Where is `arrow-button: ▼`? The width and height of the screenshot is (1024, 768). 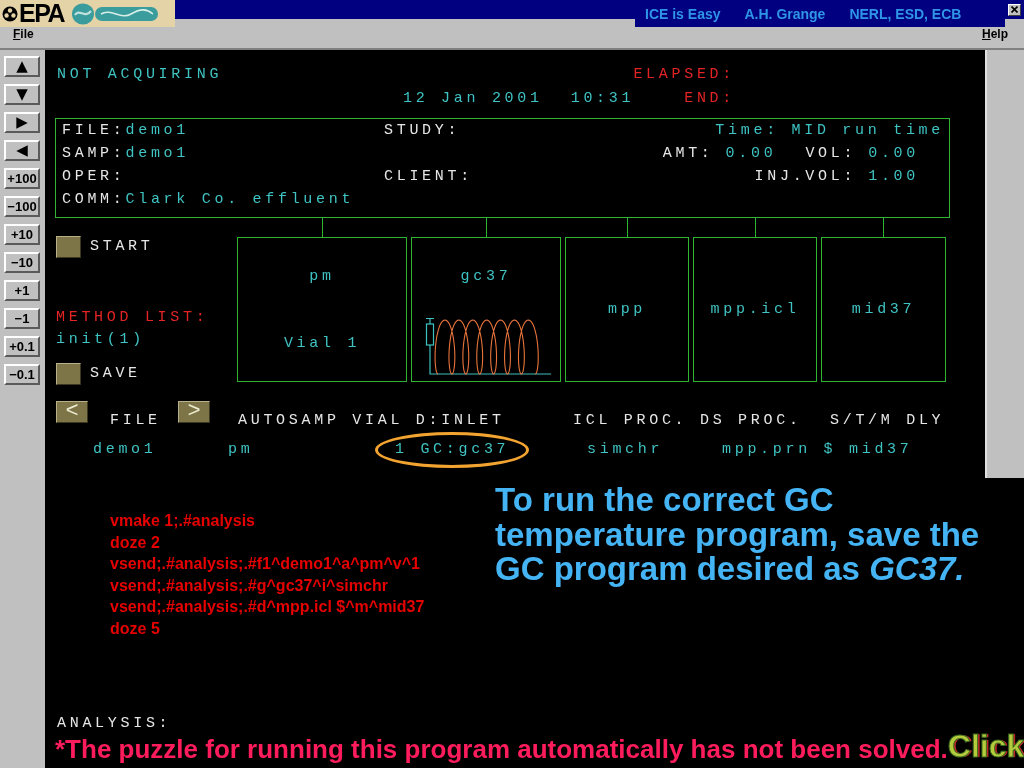 arrow-button: ▼ is located at coordinates (22, 94).